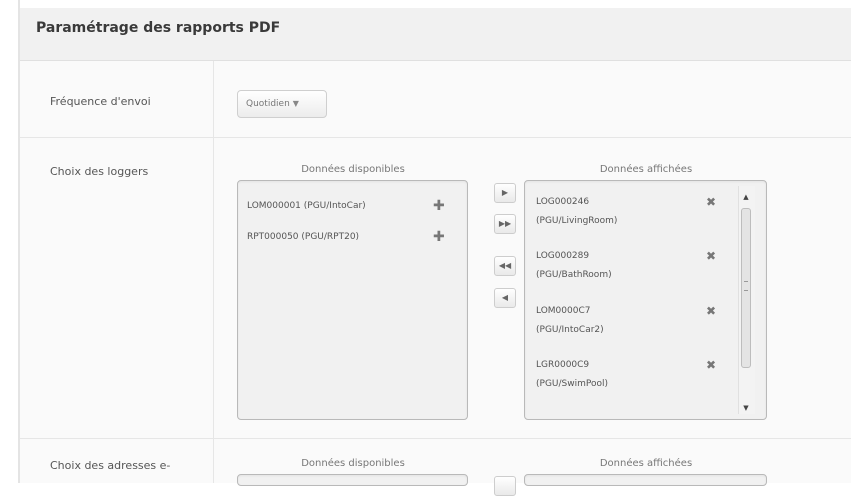 The width and height of the screenshot is (851, 496). What do you see at coordinates (353, 463) in the screenshot?
I see `emails-available-header: Données disponibles` at bounding box center [353, 463].